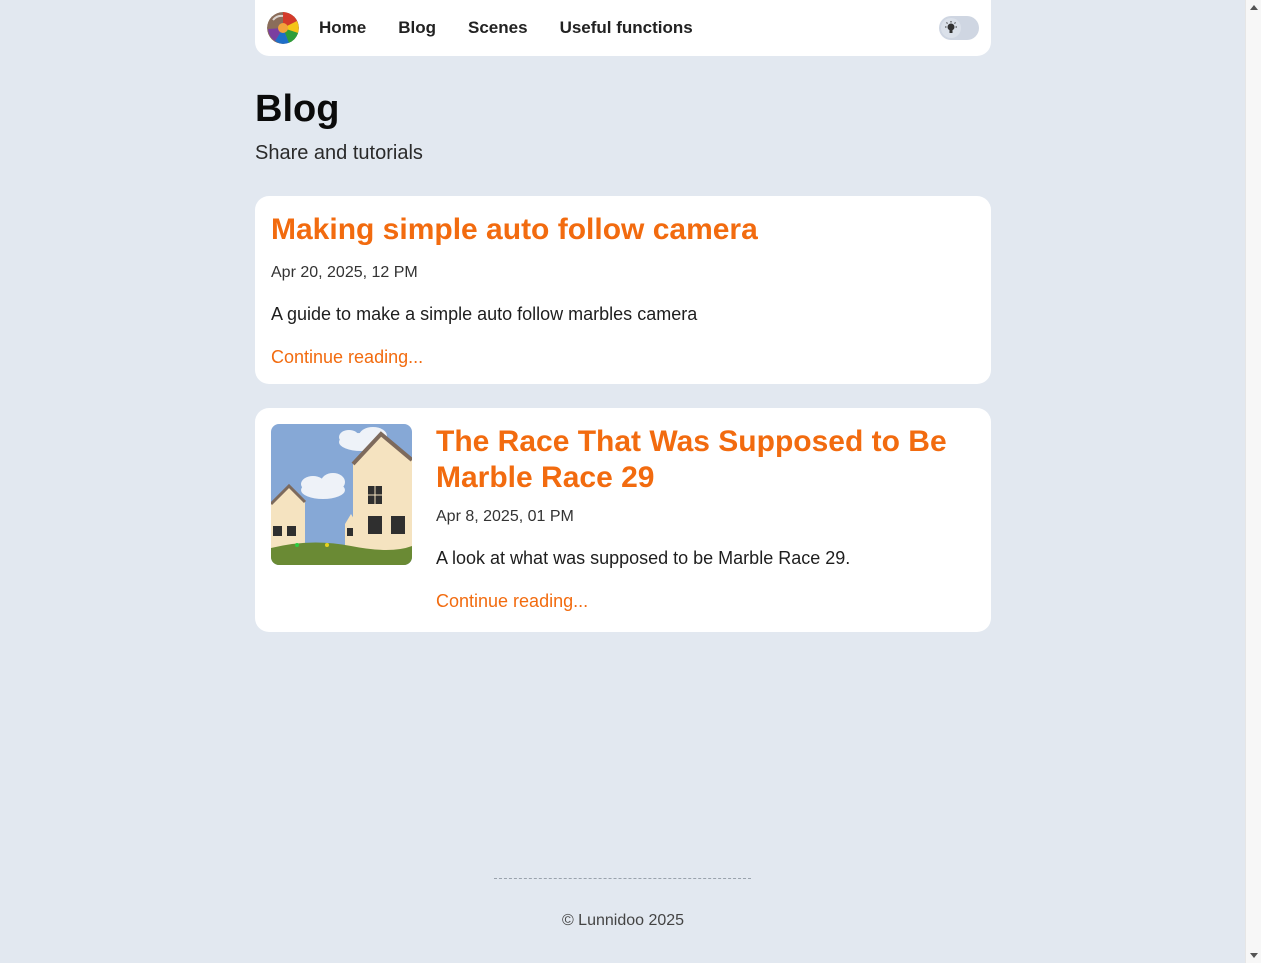 This screenshot has width=1261, height=963. I want to click on footer-copyright: © Lunnidoo 2025, so click(623, 920).